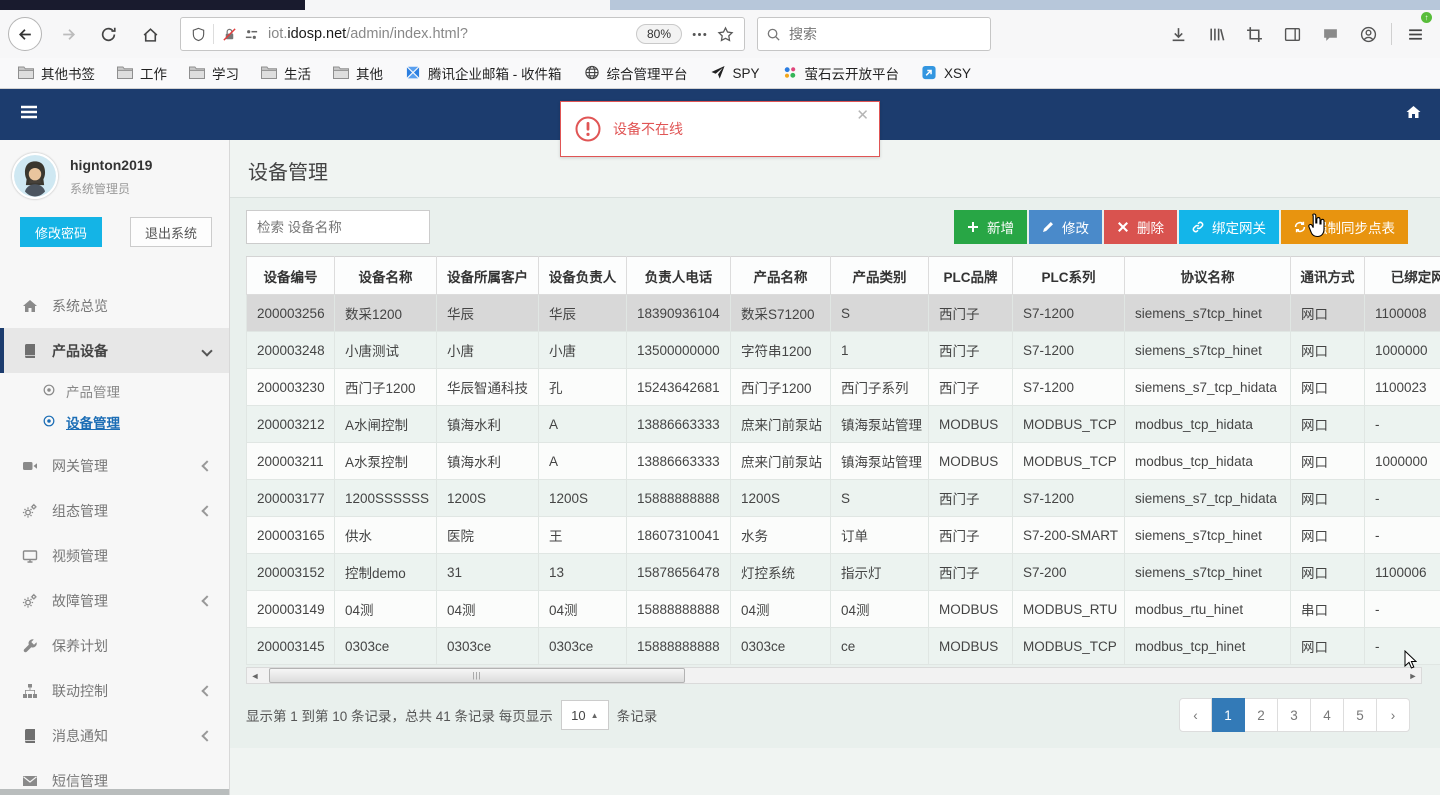  I want to click on sidebar-subitem-设备管理: 设备管理, so click(114, 421).